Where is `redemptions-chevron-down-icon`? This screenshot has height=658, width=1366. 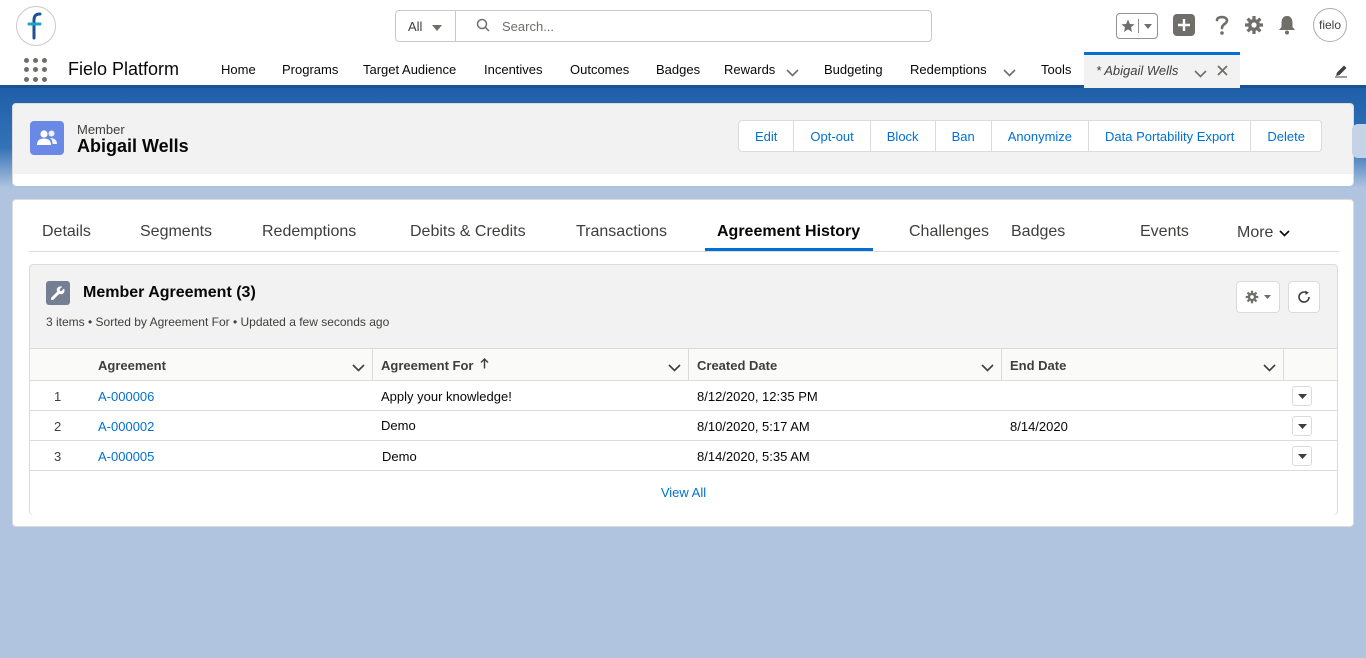
redemptions-chevron-down-icon is located at coordinates (1009, 72).